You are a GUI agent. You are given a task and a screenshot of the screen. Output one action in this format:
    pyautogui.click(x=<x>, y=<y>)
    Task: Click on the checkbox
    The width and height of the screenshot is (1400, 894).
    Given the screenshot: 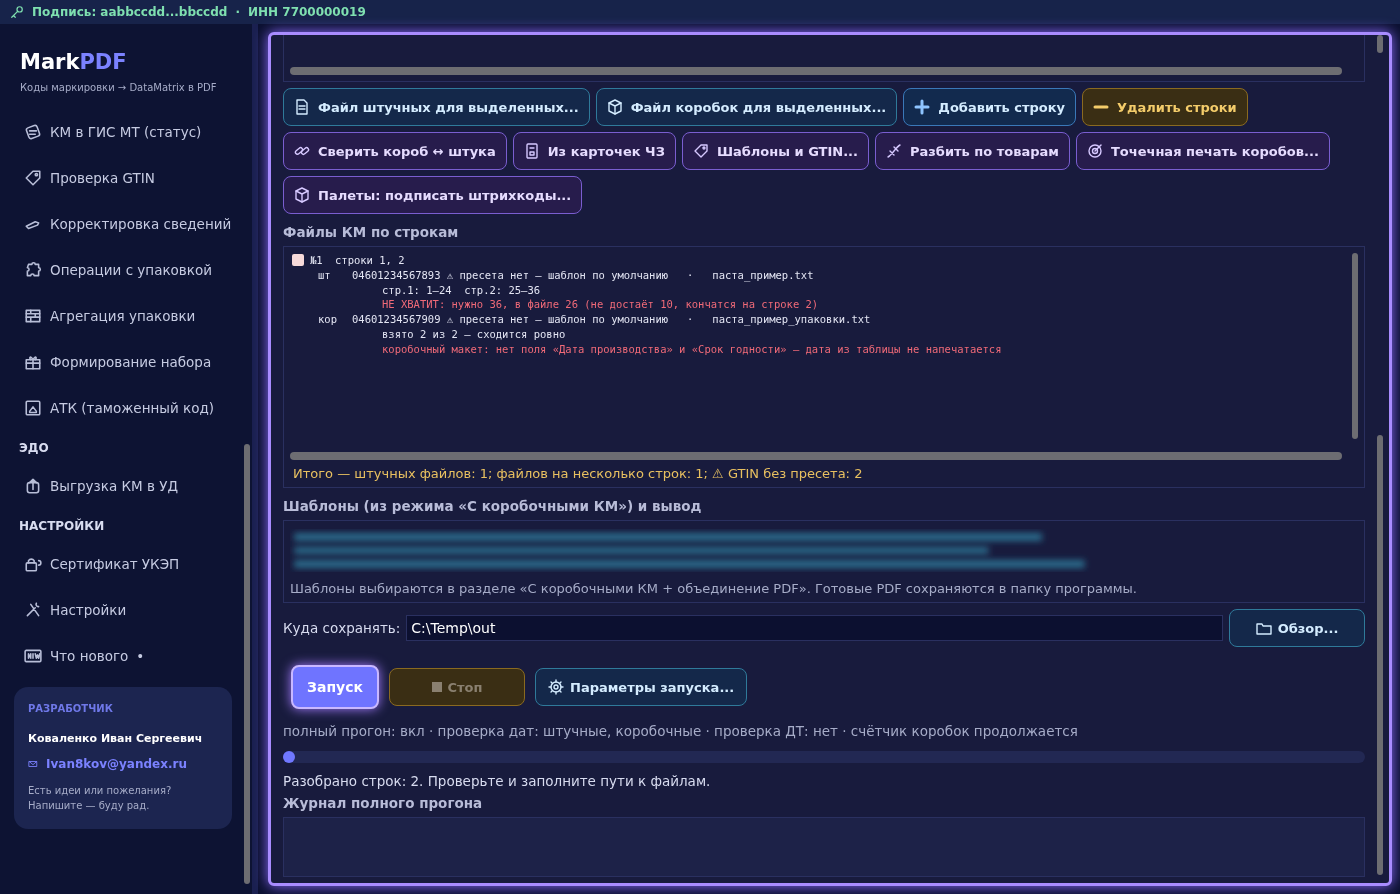 What is the action you would take?
    pyautogui.click(x=298, y=260)
    